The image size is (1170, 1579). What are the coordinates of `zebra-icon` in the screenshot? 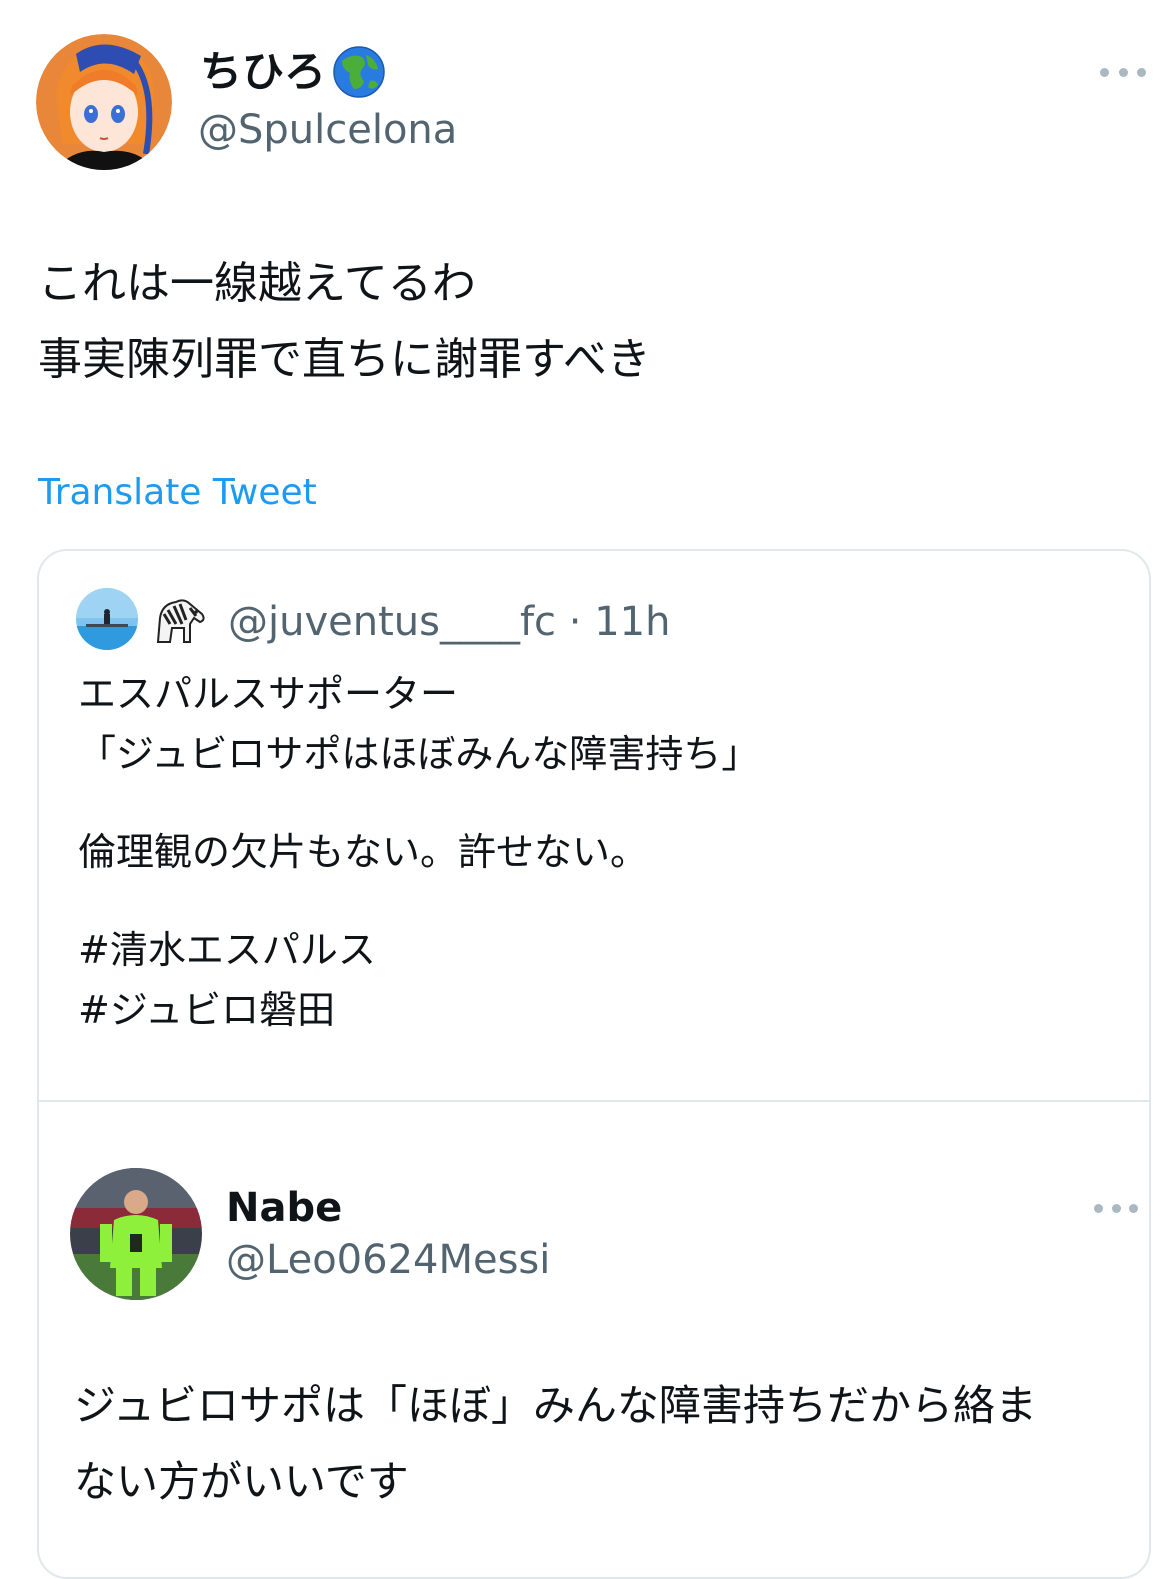 It's located at (180, 621).